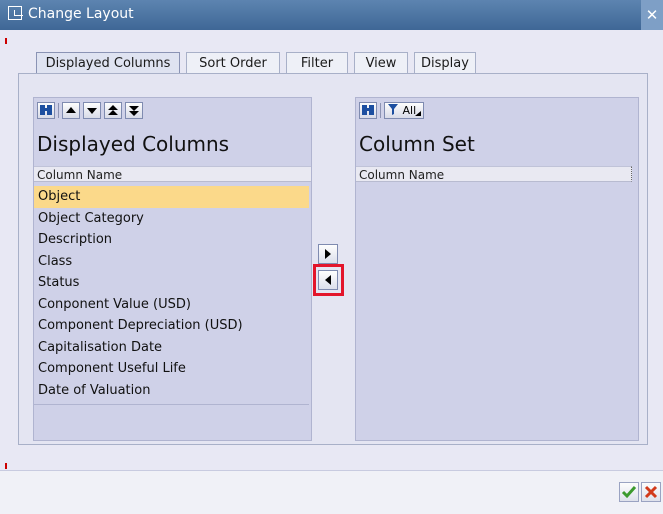  What do you see at coordinates (331, 492) in the screenshot?
I see `dialog-footer` at bounding box center [331, 492].